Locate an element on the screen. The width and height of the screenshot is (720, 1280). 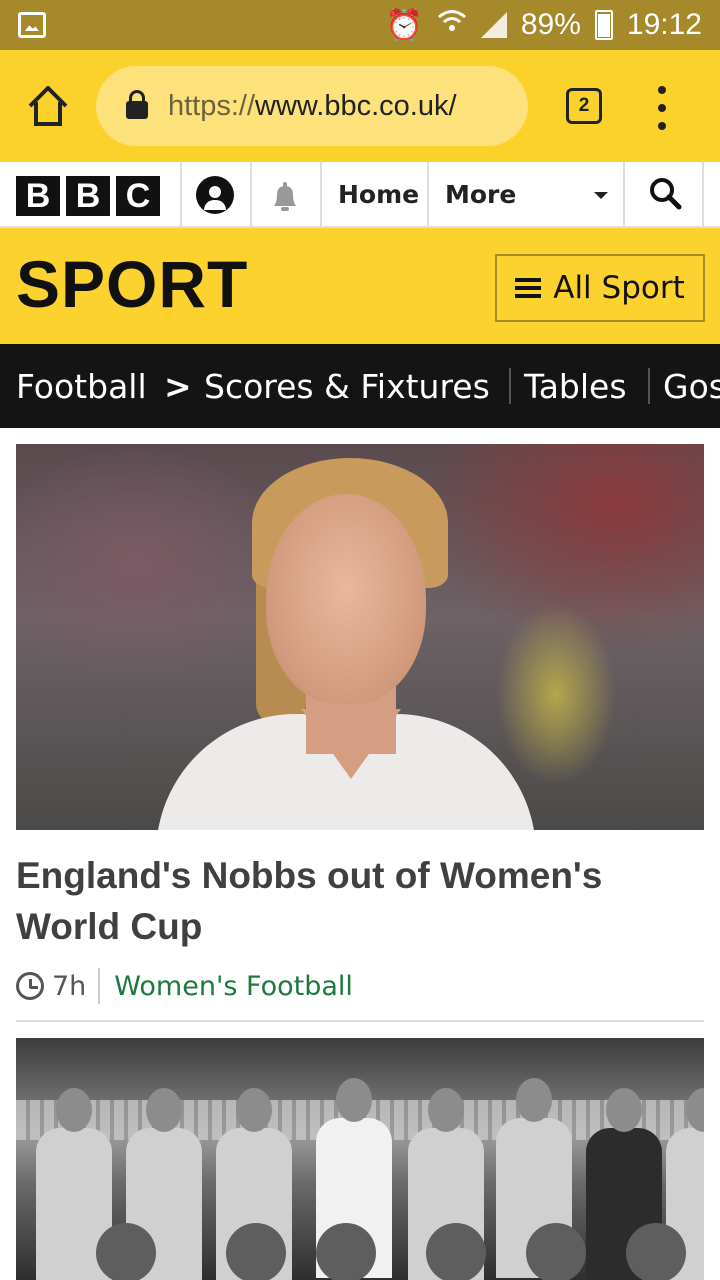
bbc-logo: B B C is located at coordinates (88, 196).